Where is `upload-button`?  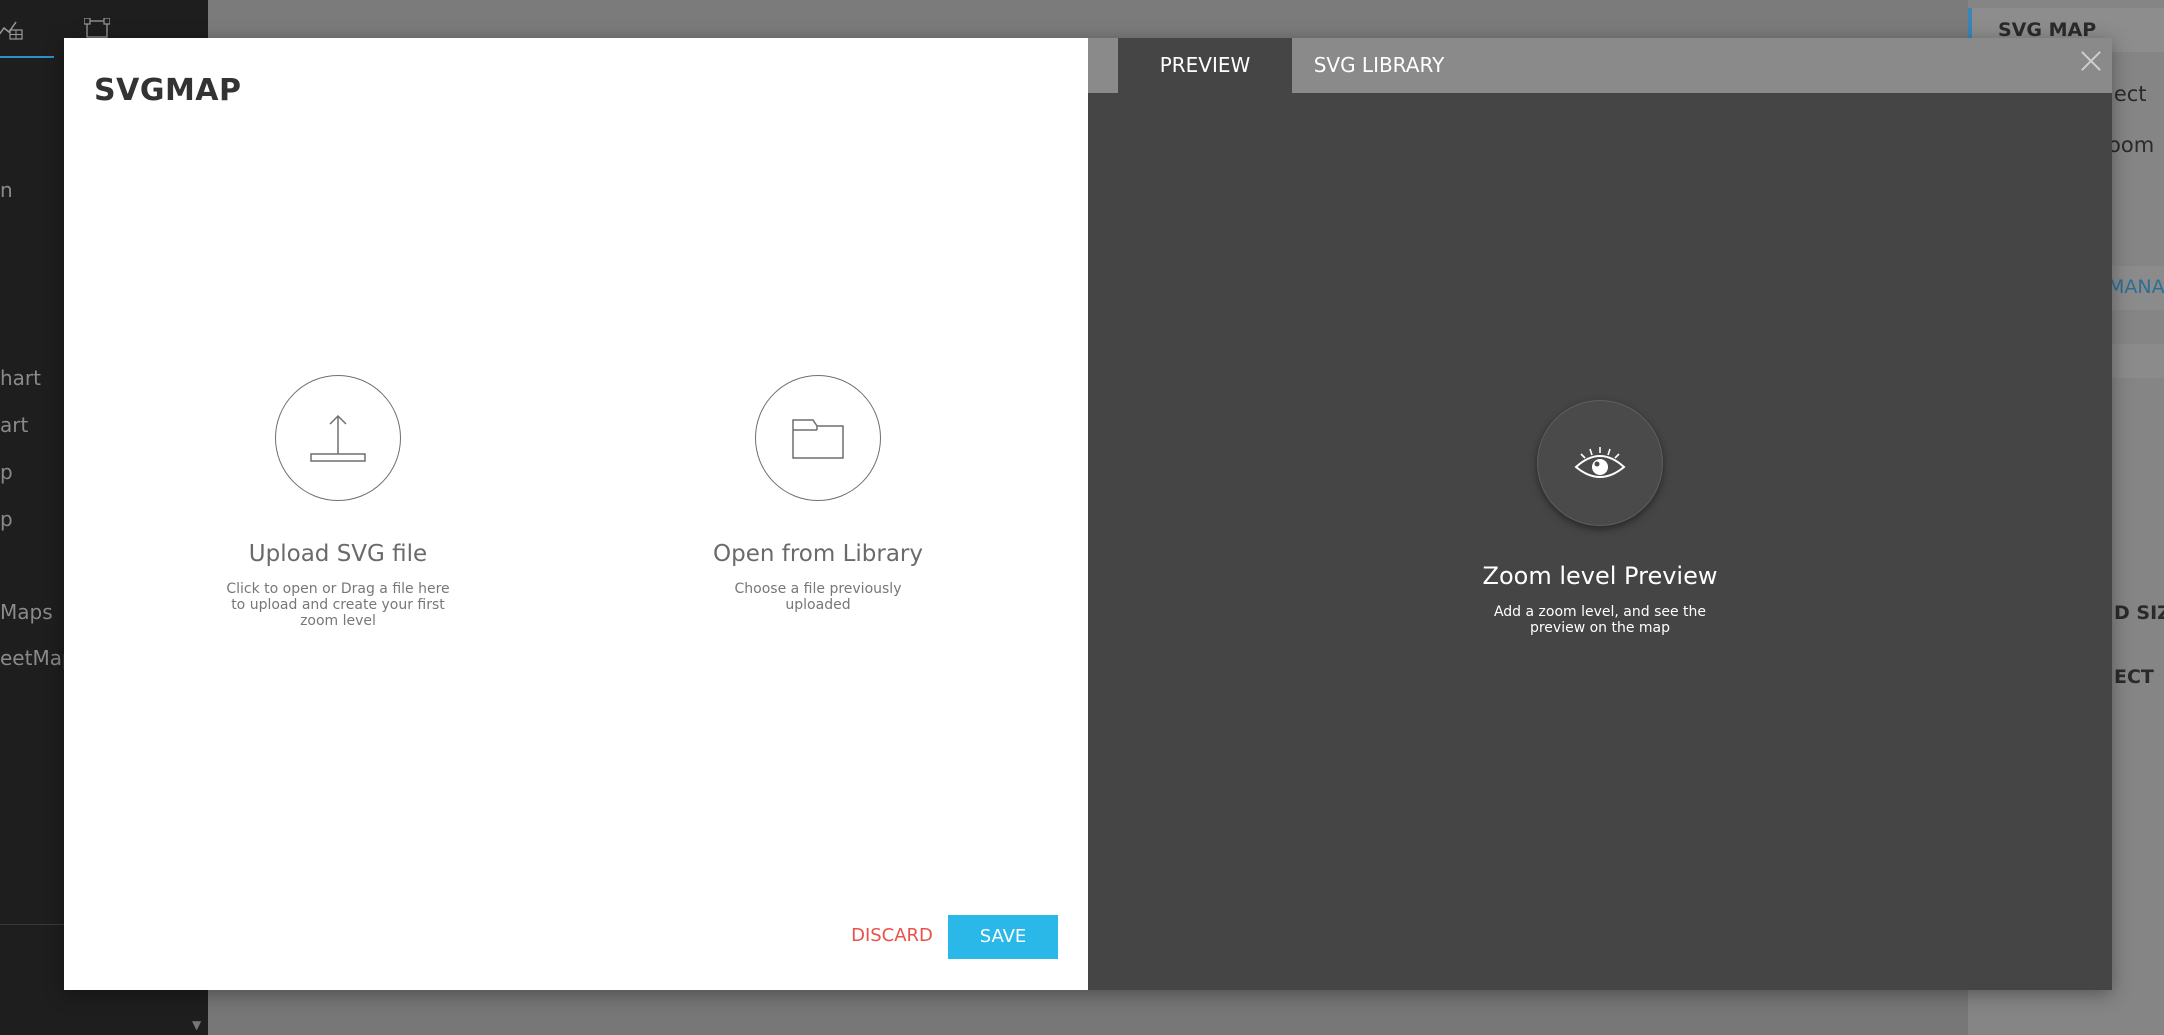
upload-button is located at coordinates (338, 438).